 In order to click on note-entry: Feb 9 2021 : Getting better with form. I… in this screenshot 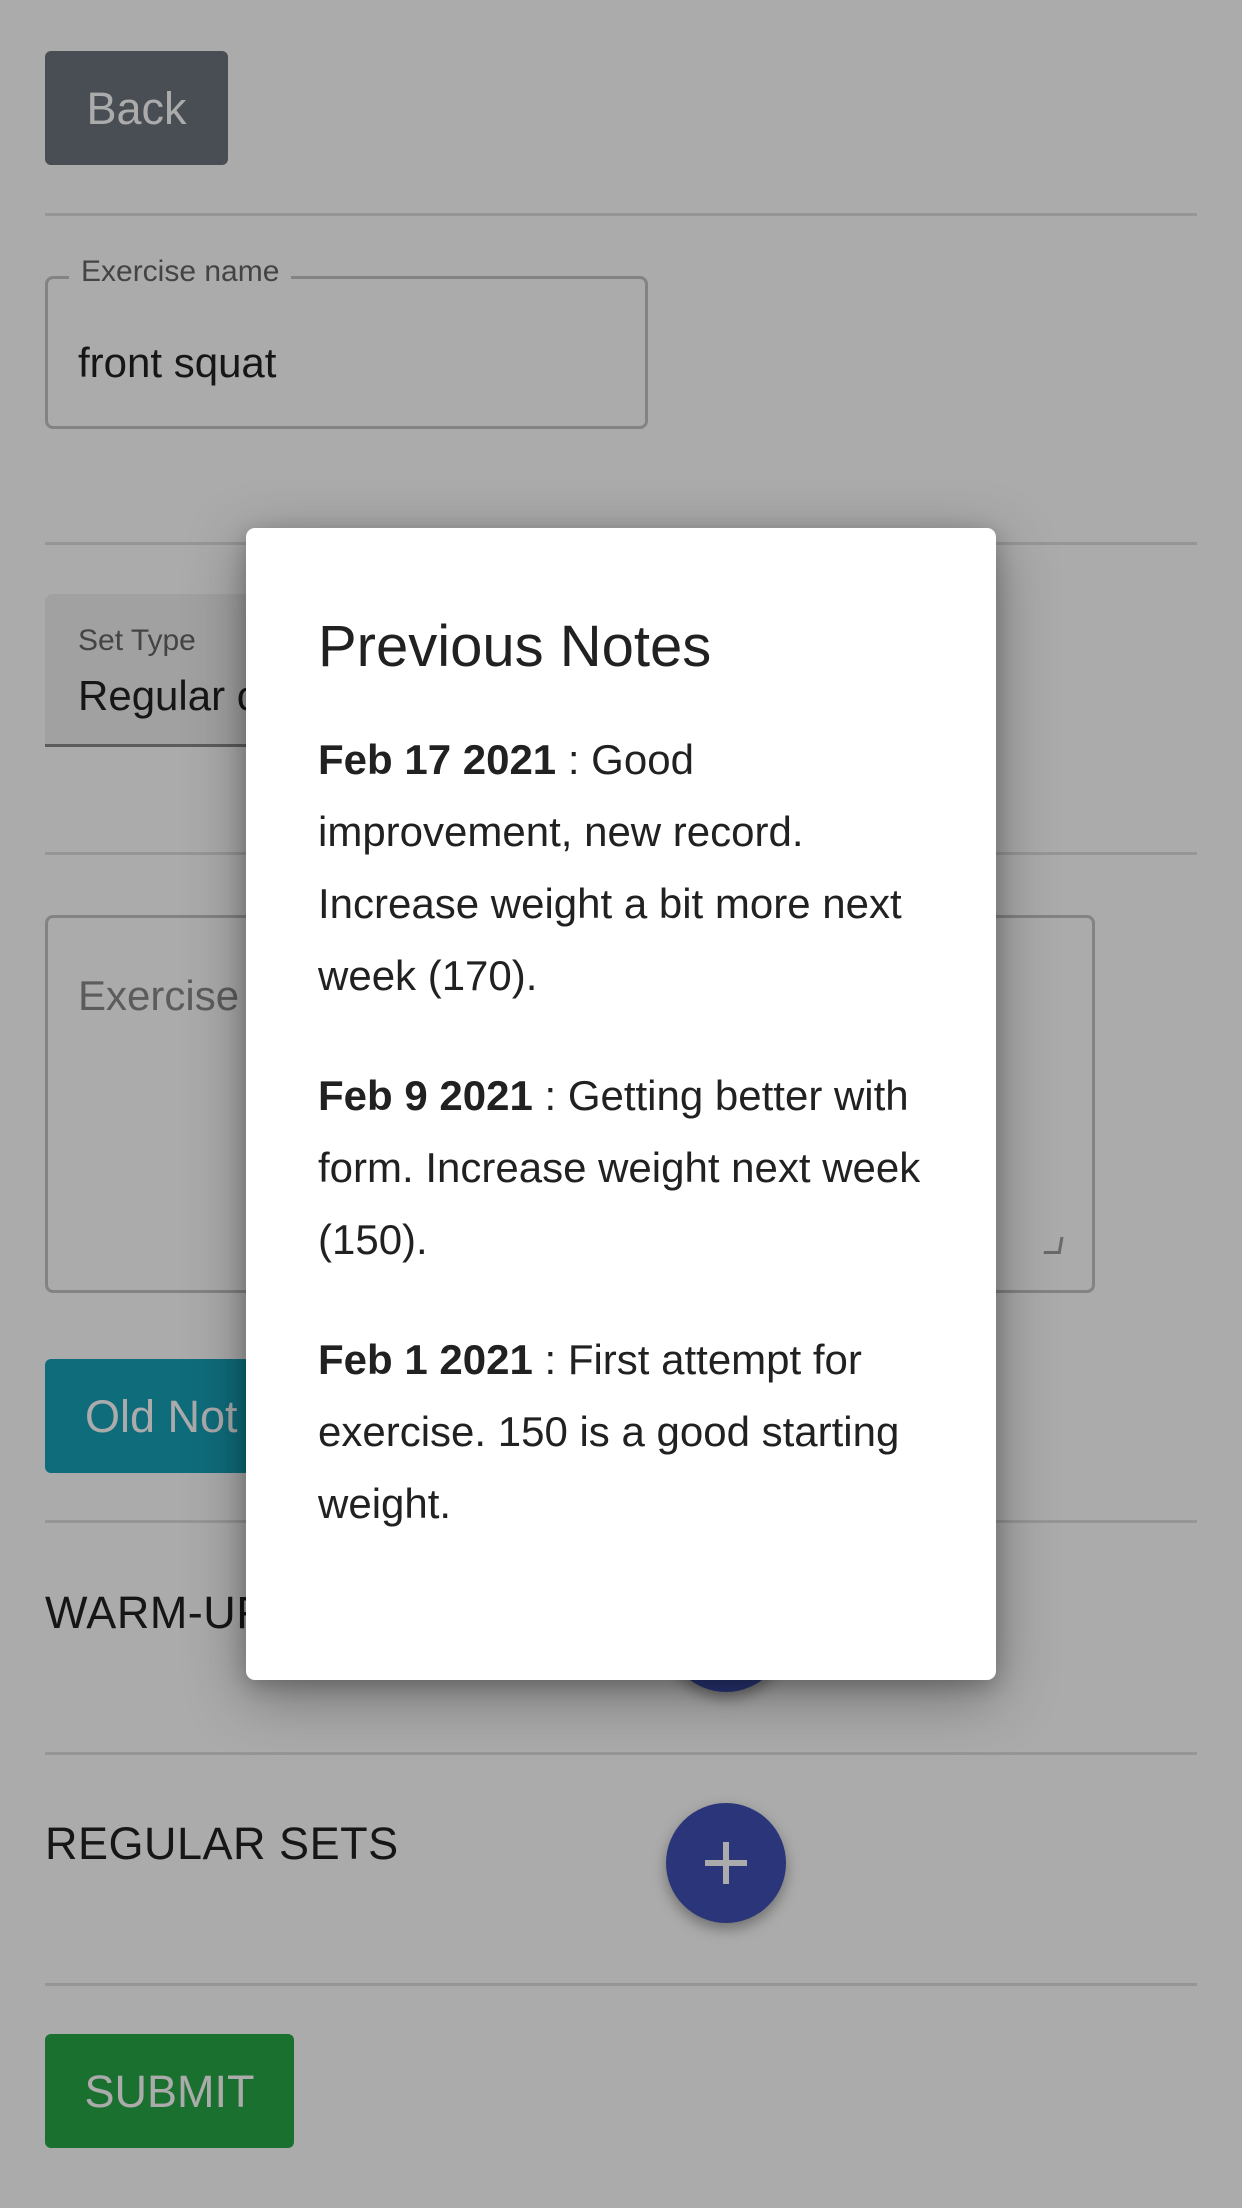, I will do `click(621, 1168)`.